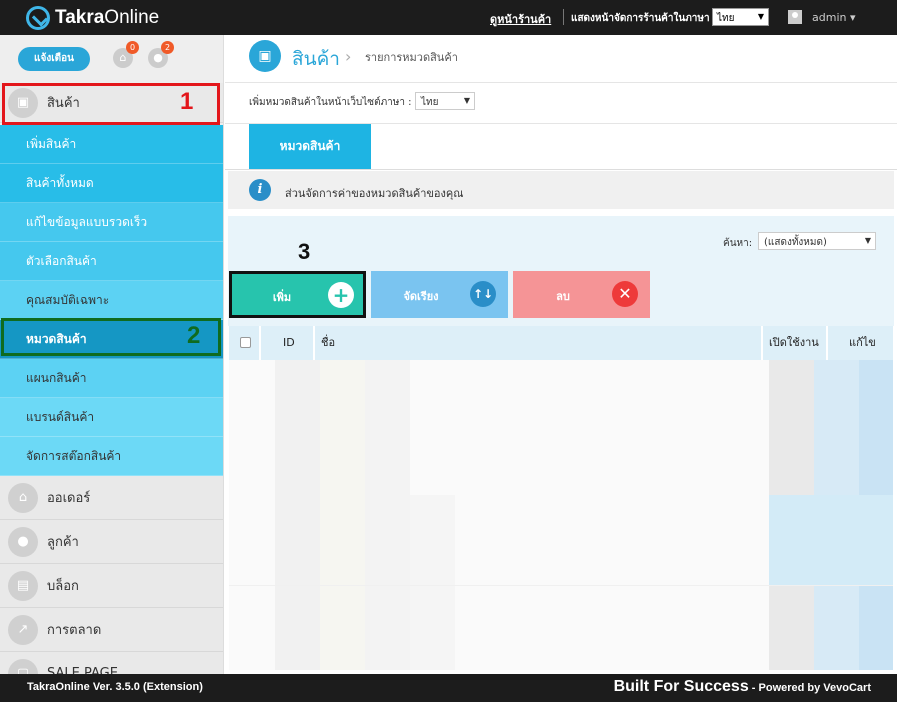  What do you see at coordinates (115, 687) in the screenshot?
I see `version-text: TakraOnline Ver. 3.5.0 (Extension)` at bounding box center [115, 687].